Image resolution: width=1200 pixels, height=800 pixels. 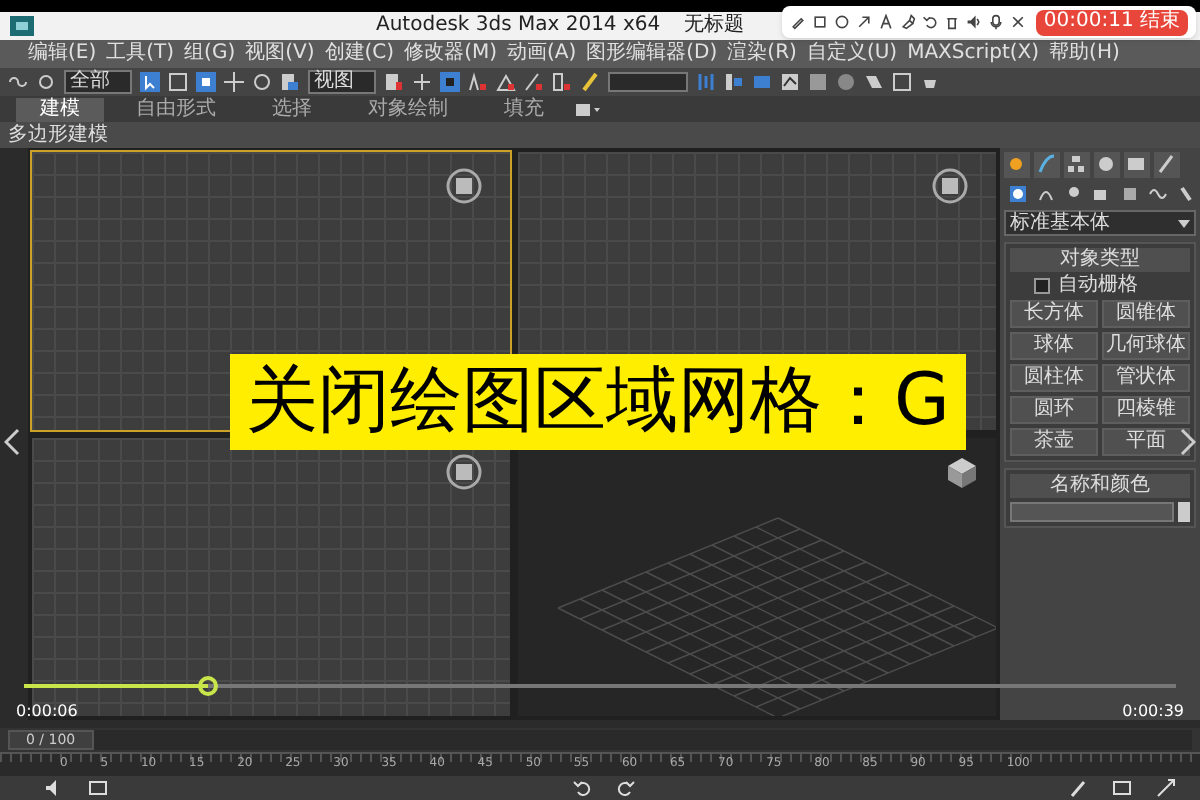 I want to click on caption-overlay: 关闭绘图区域网格：G, so click(x=598, y=402).